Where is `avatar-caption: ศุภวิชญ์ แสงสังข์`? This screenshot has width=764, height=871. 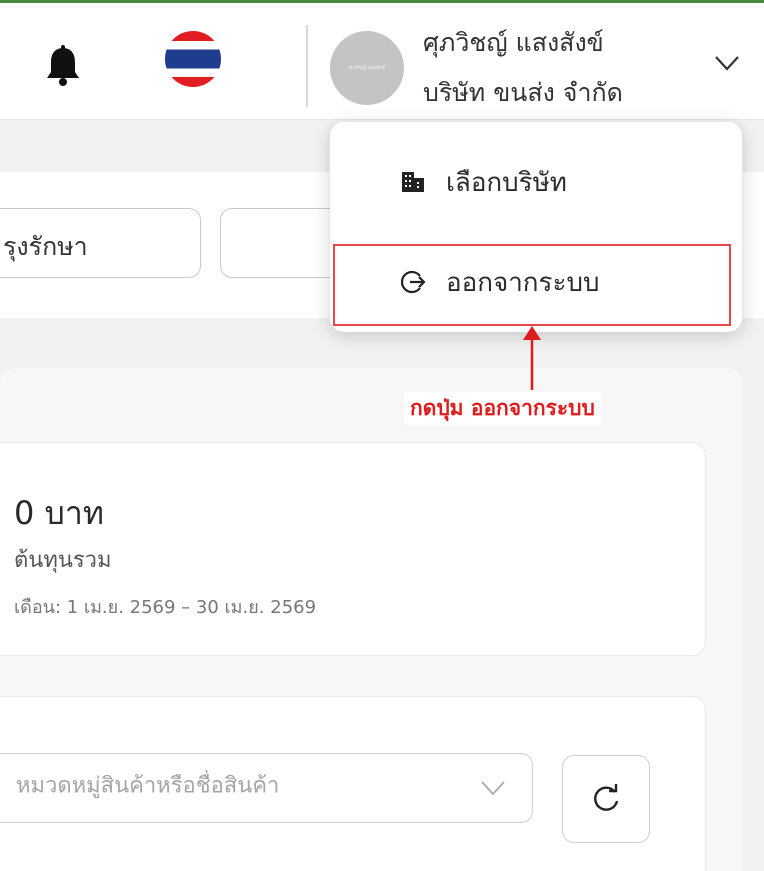 avatar-caption: ศุภวิชญ์ แสงสังข์ is located at coordinates (367, 68).